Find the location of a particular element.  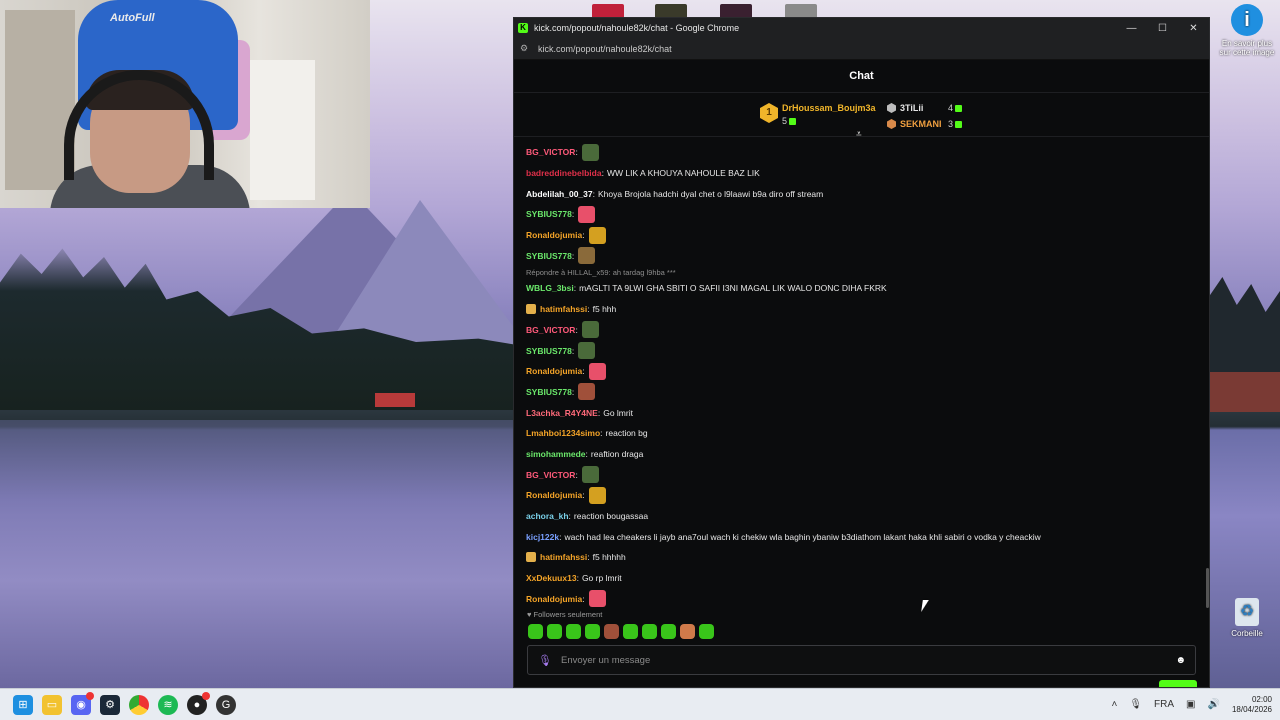

rank-1-badge: 1 is located at coordinates (769, 113).